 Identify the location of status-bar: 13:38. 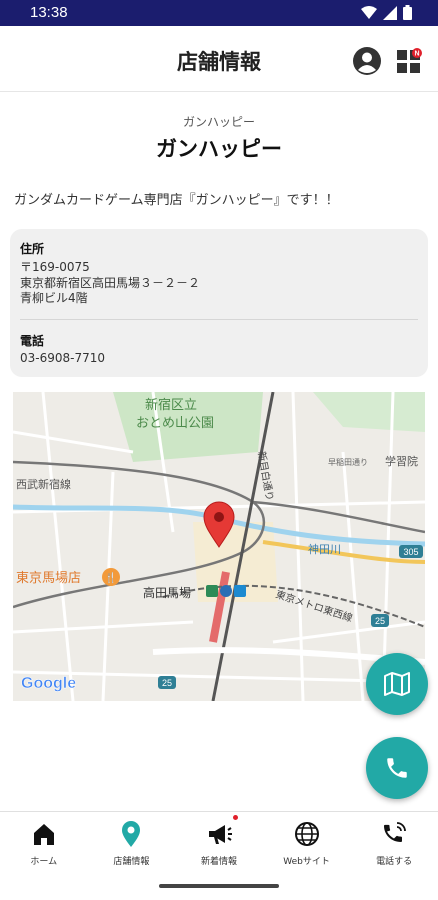
(219, 13).